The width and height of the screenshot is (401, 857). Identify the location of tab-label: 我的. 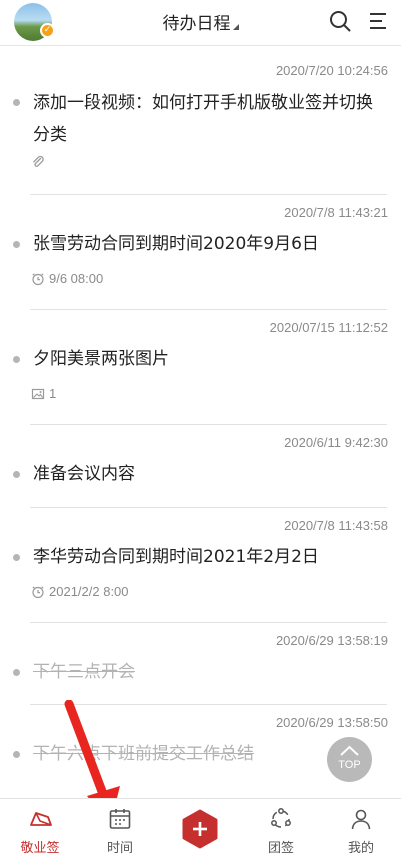
(360, 848).